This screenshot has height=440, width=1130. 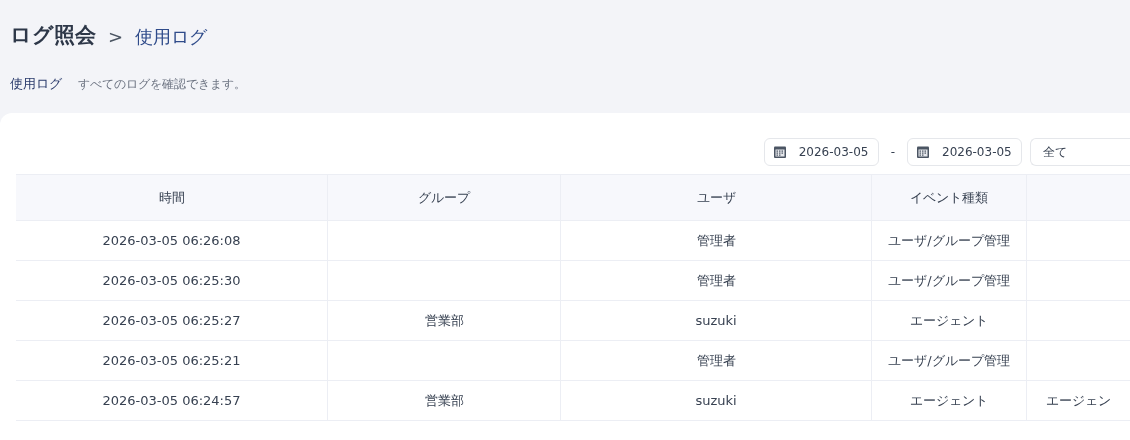 I want to click on column-header: グループ, so click(x=444, y=197).